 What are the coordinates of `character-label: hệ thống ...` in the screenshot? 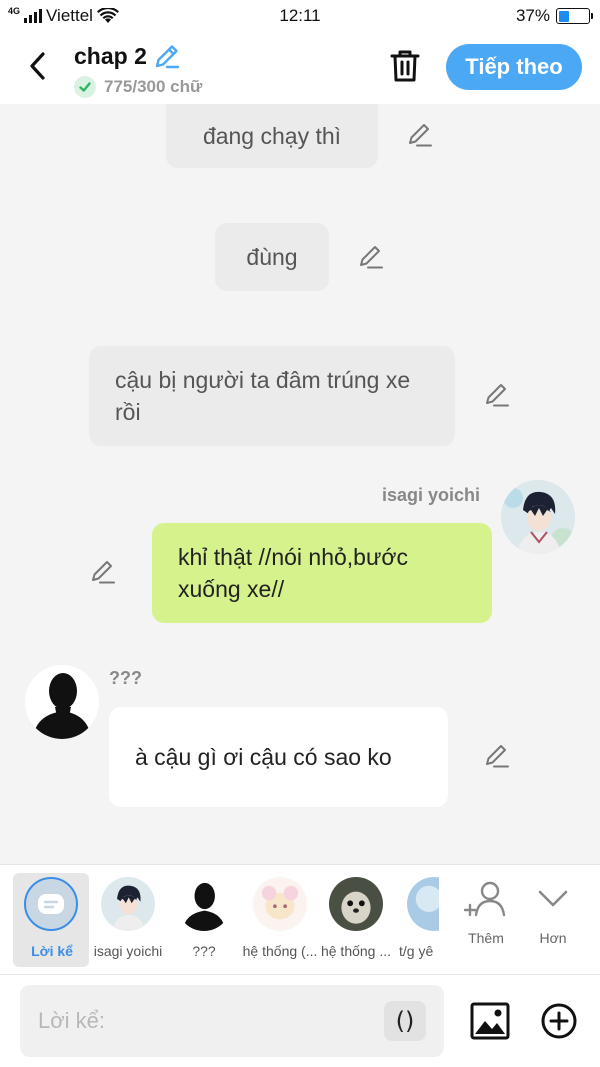 It's located at (356, 951).